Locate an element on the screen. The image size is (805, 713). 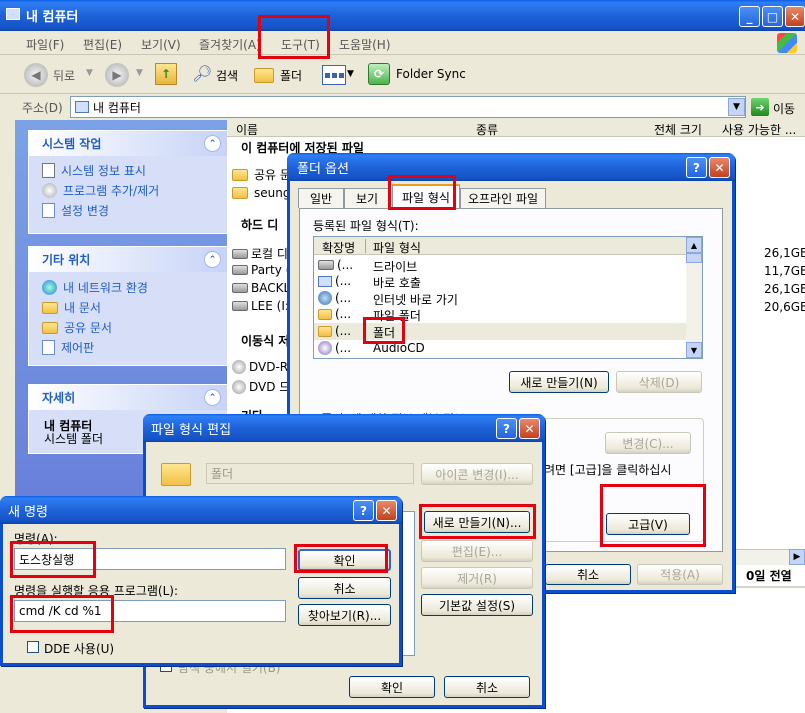
maximize-icon: □ is located at coordinates (772, 16).